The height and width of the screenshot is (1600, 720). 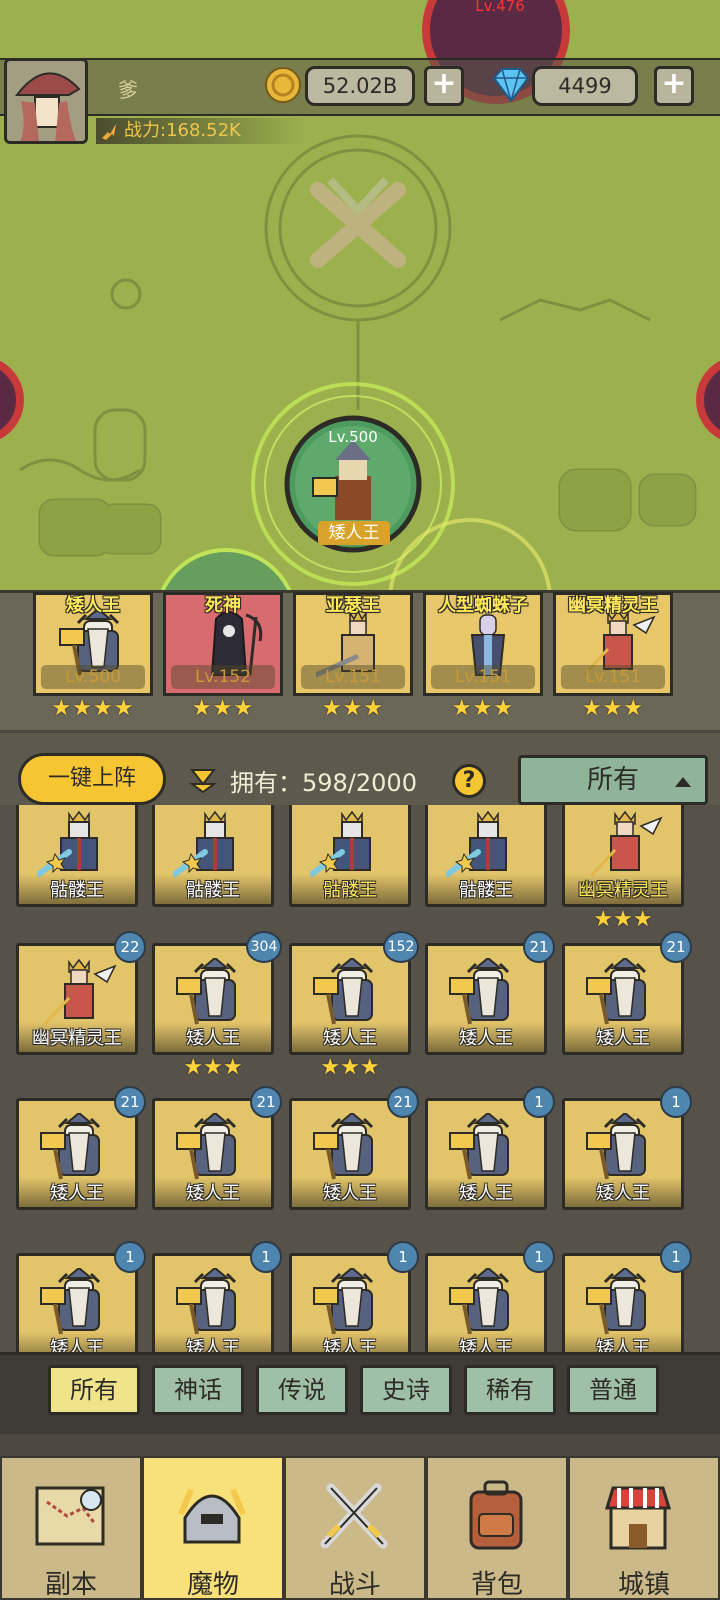 What do you see at coordinates (198, 1390) in the screenshot?
I see `rarity-tab: 神话` at bounding box center [198, 1390].